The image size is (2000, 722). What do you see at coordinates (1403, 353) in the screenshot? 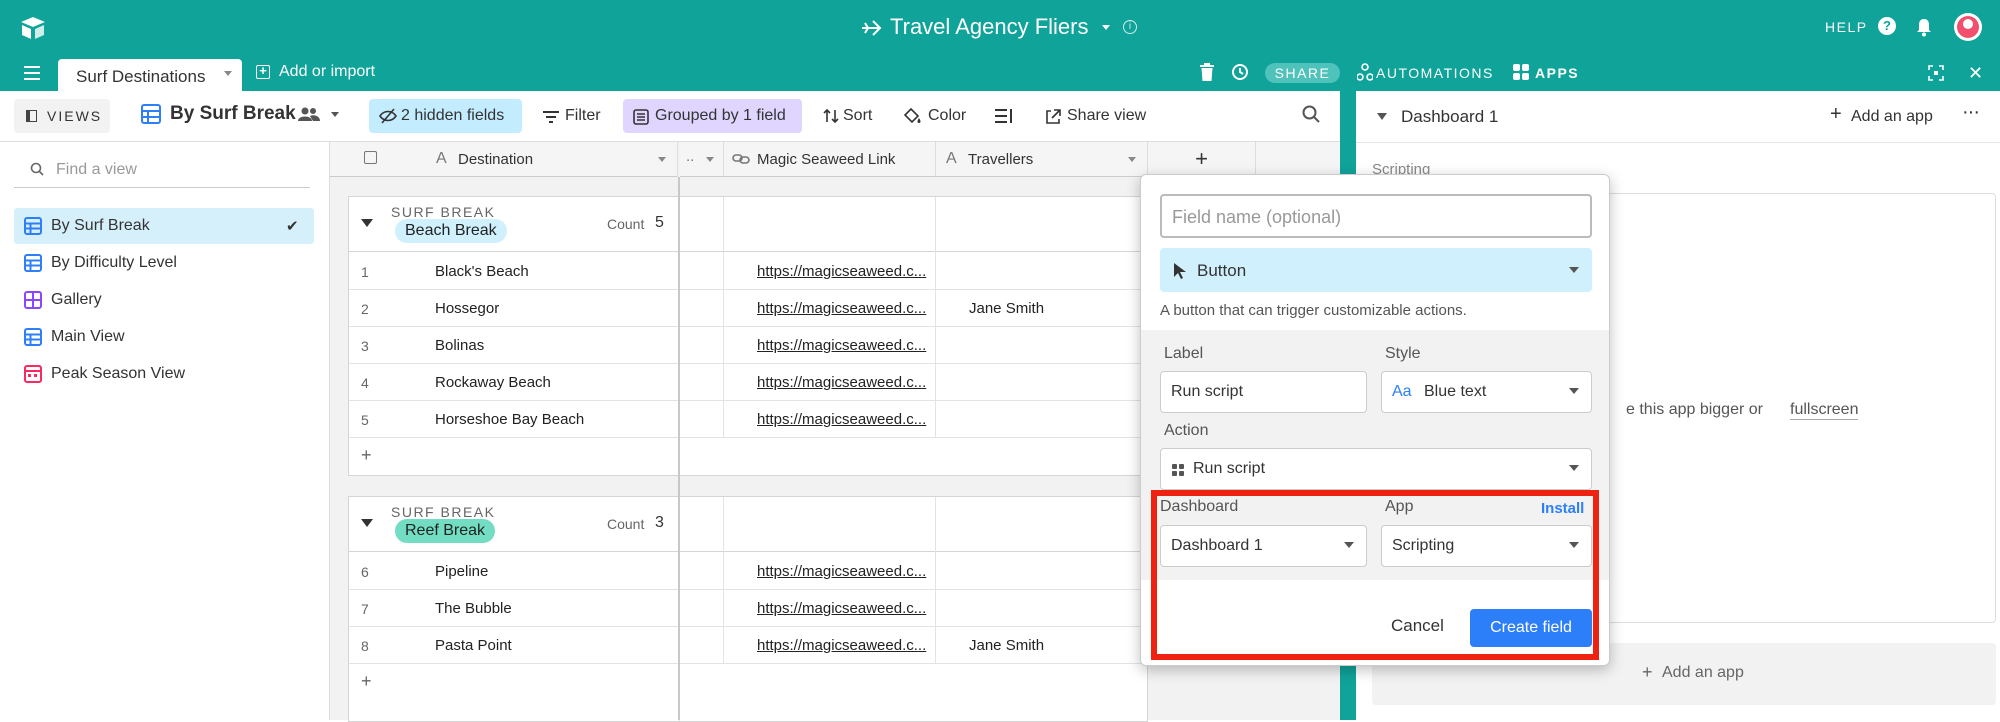
I see `style-field-label: Style` at bounding box center [1403, 353].